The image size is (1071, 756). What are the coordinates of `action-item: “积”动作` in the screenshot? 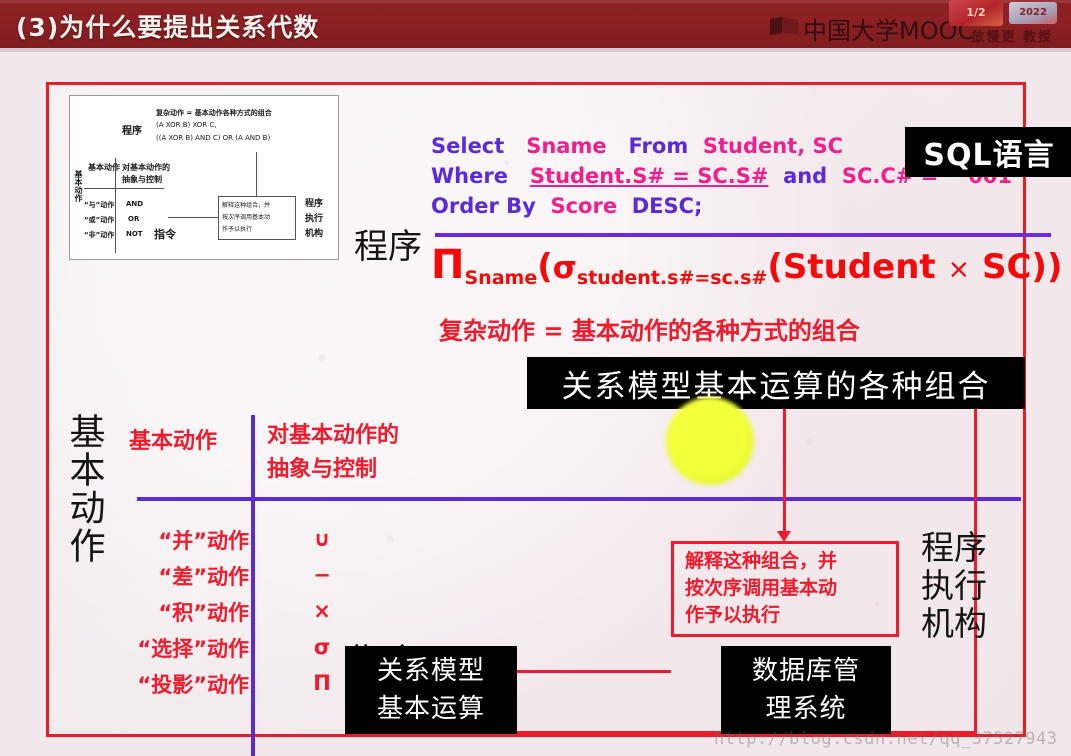 It's located at (203, 613).